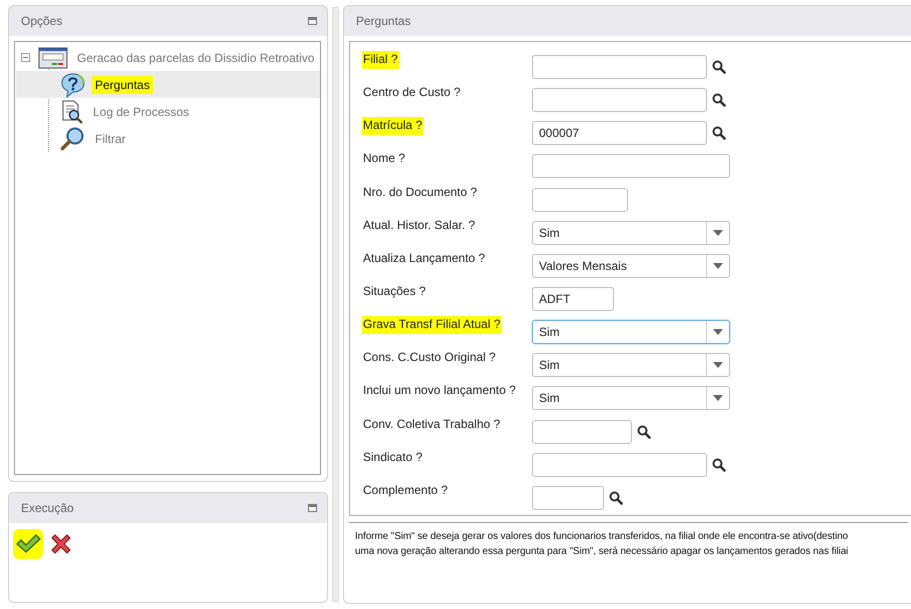 Image resolution: width=911 pixels, height=609 pixels. I want to click on tree-item-label: Log de Processos, so click(141, 112).